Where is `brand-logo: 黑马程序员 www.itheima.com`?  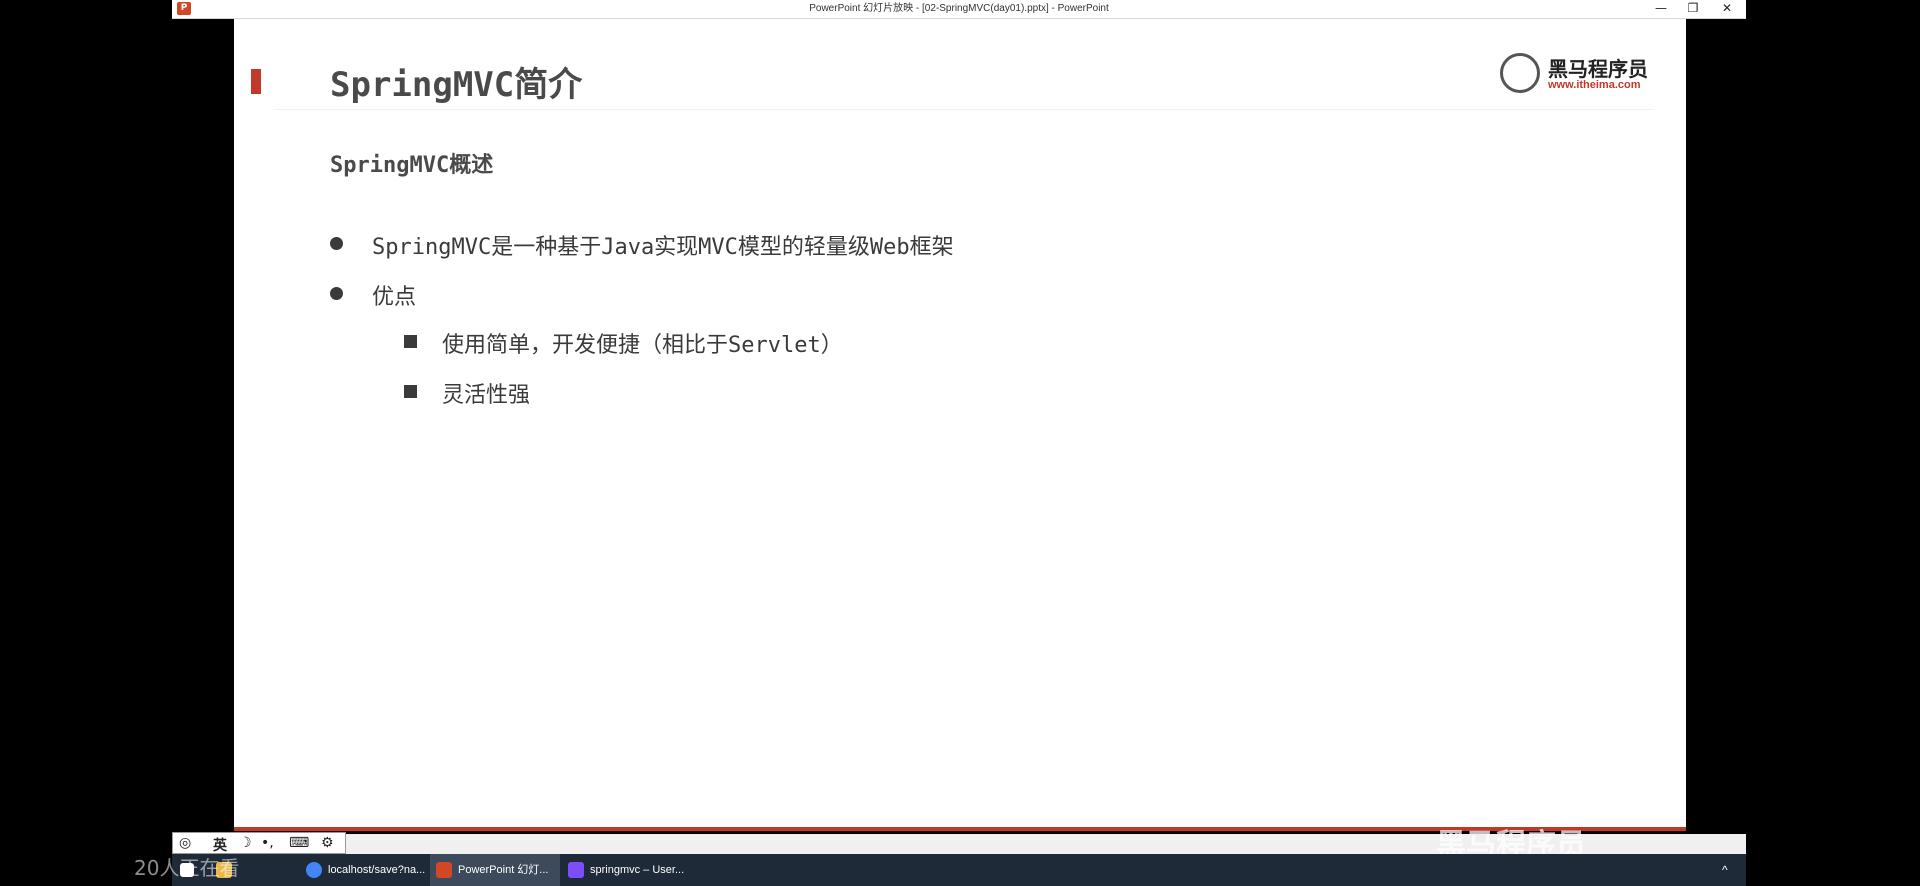
brand-logo: 黑马程序员 www.itheima.com is located at coordinates (1580, 76).